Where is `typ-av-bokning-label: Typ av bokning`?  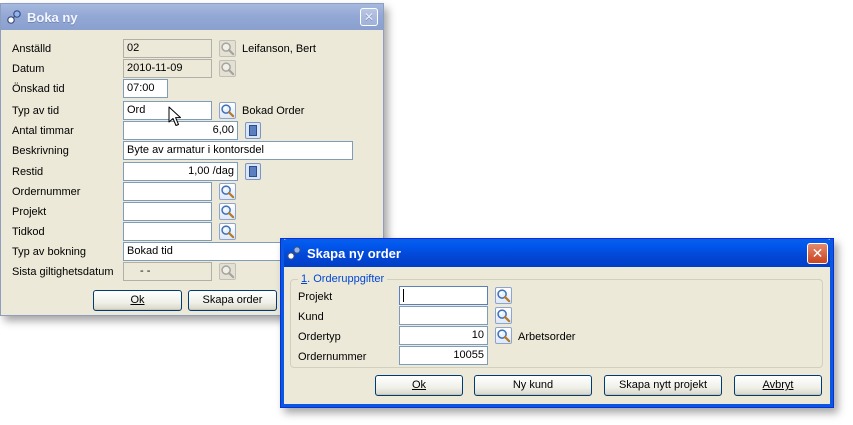
typ-av-bokning-label: Typ av bokning is located at coordinates (49, 252).